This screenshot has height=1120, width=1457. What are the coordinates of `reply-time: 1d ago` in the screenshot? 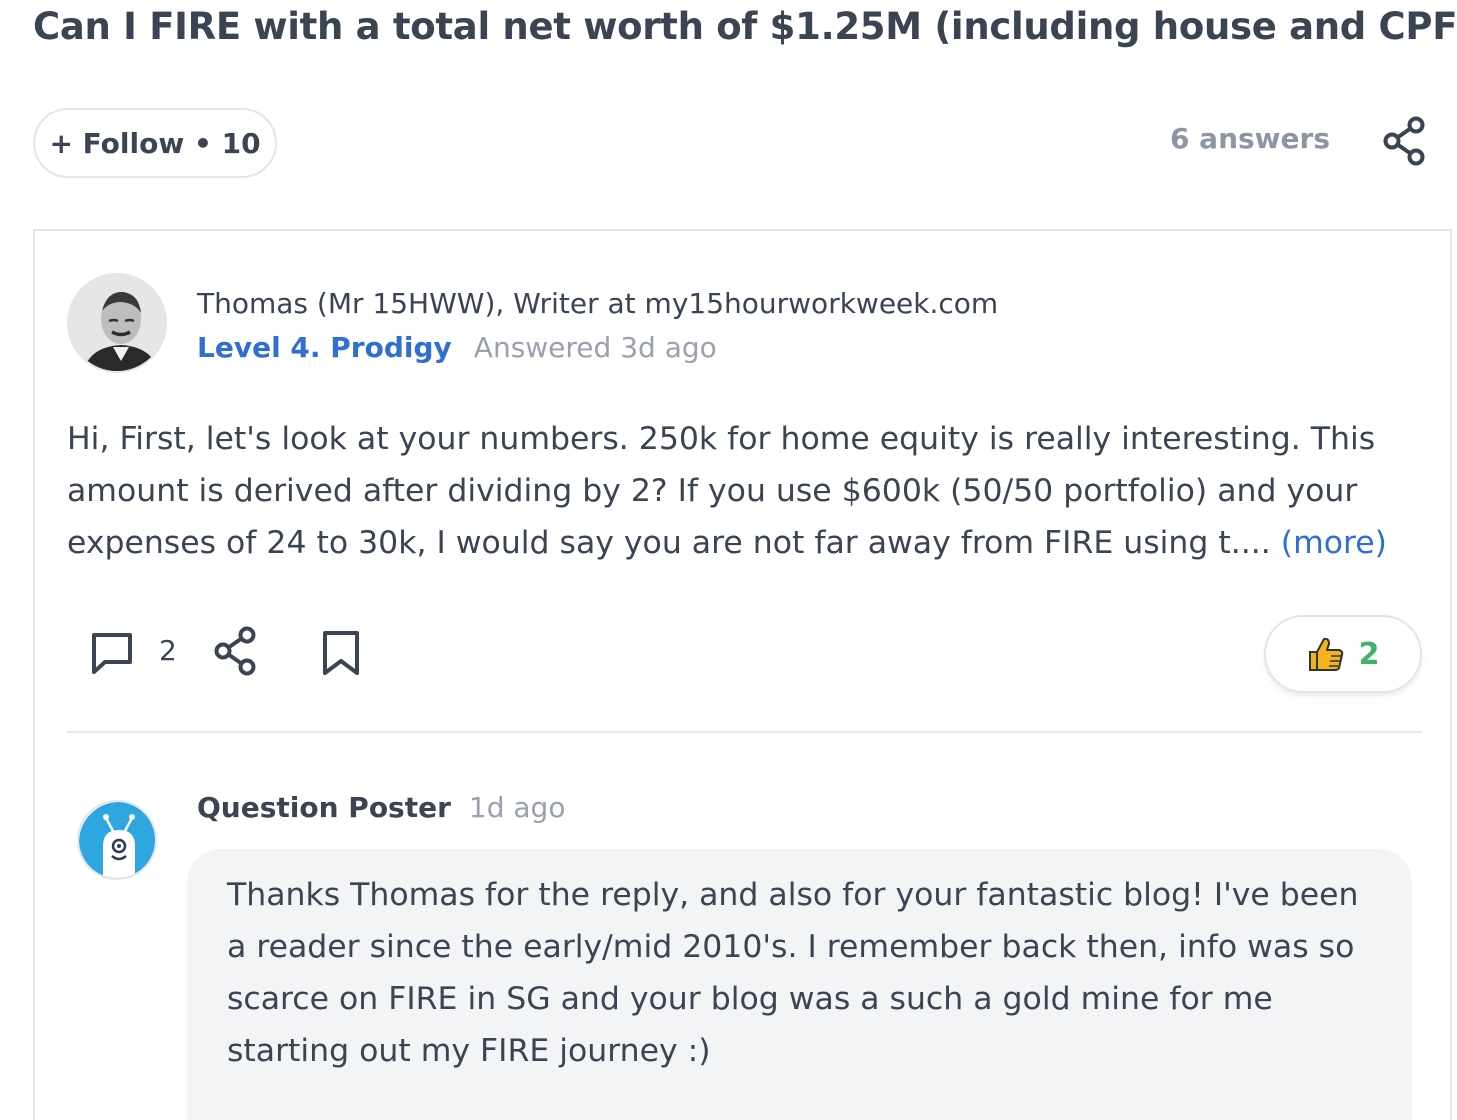 It's located at (517, 807).